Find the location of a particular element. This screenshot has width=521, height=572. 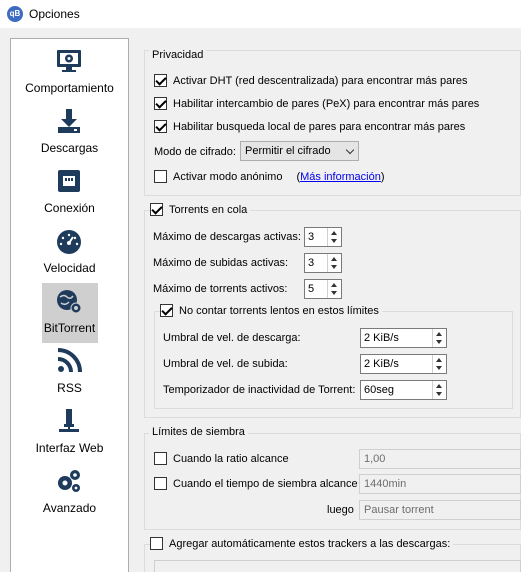

sidebar-item-descargas: Descargas is located at coordinates (69, 133).